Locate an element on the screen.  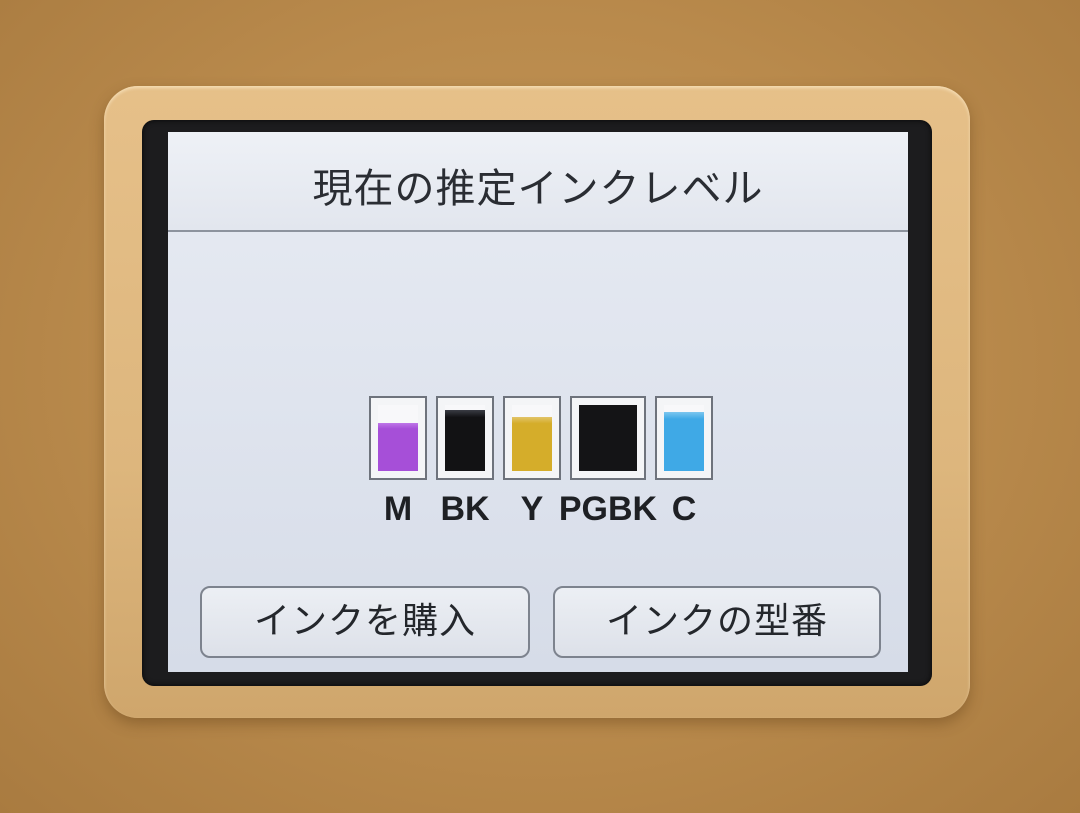
ink-cartridge-pgbk is located at coordinates (608, 438).